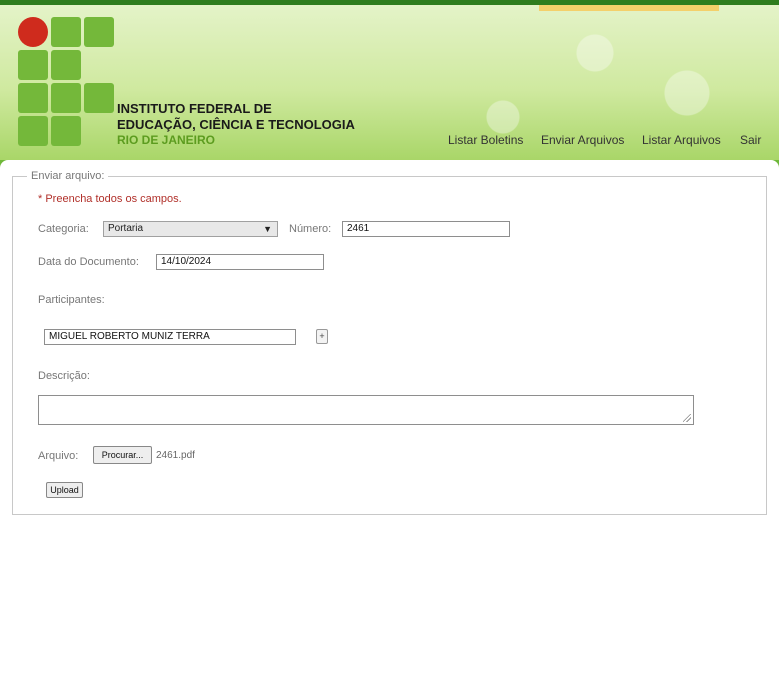  Describe the element at coordinates (166, 140) in the screenshot. I see `institution-line-3: RIO DE JANEIRO` at that location.